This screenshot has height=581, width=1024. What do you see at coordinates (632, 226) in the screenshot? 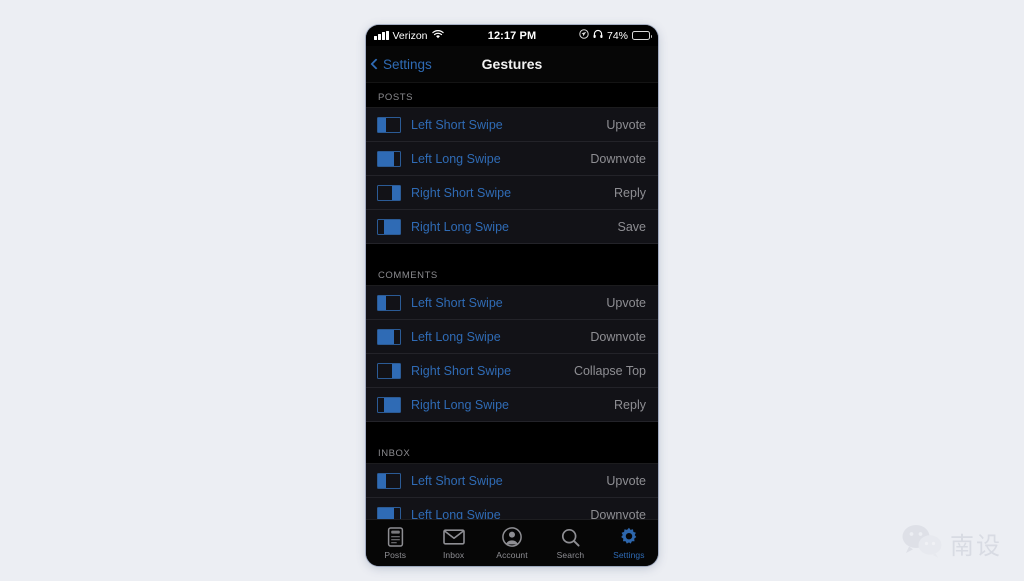
I see `gesture-row-value: Save` at bounding box center [632, 226].